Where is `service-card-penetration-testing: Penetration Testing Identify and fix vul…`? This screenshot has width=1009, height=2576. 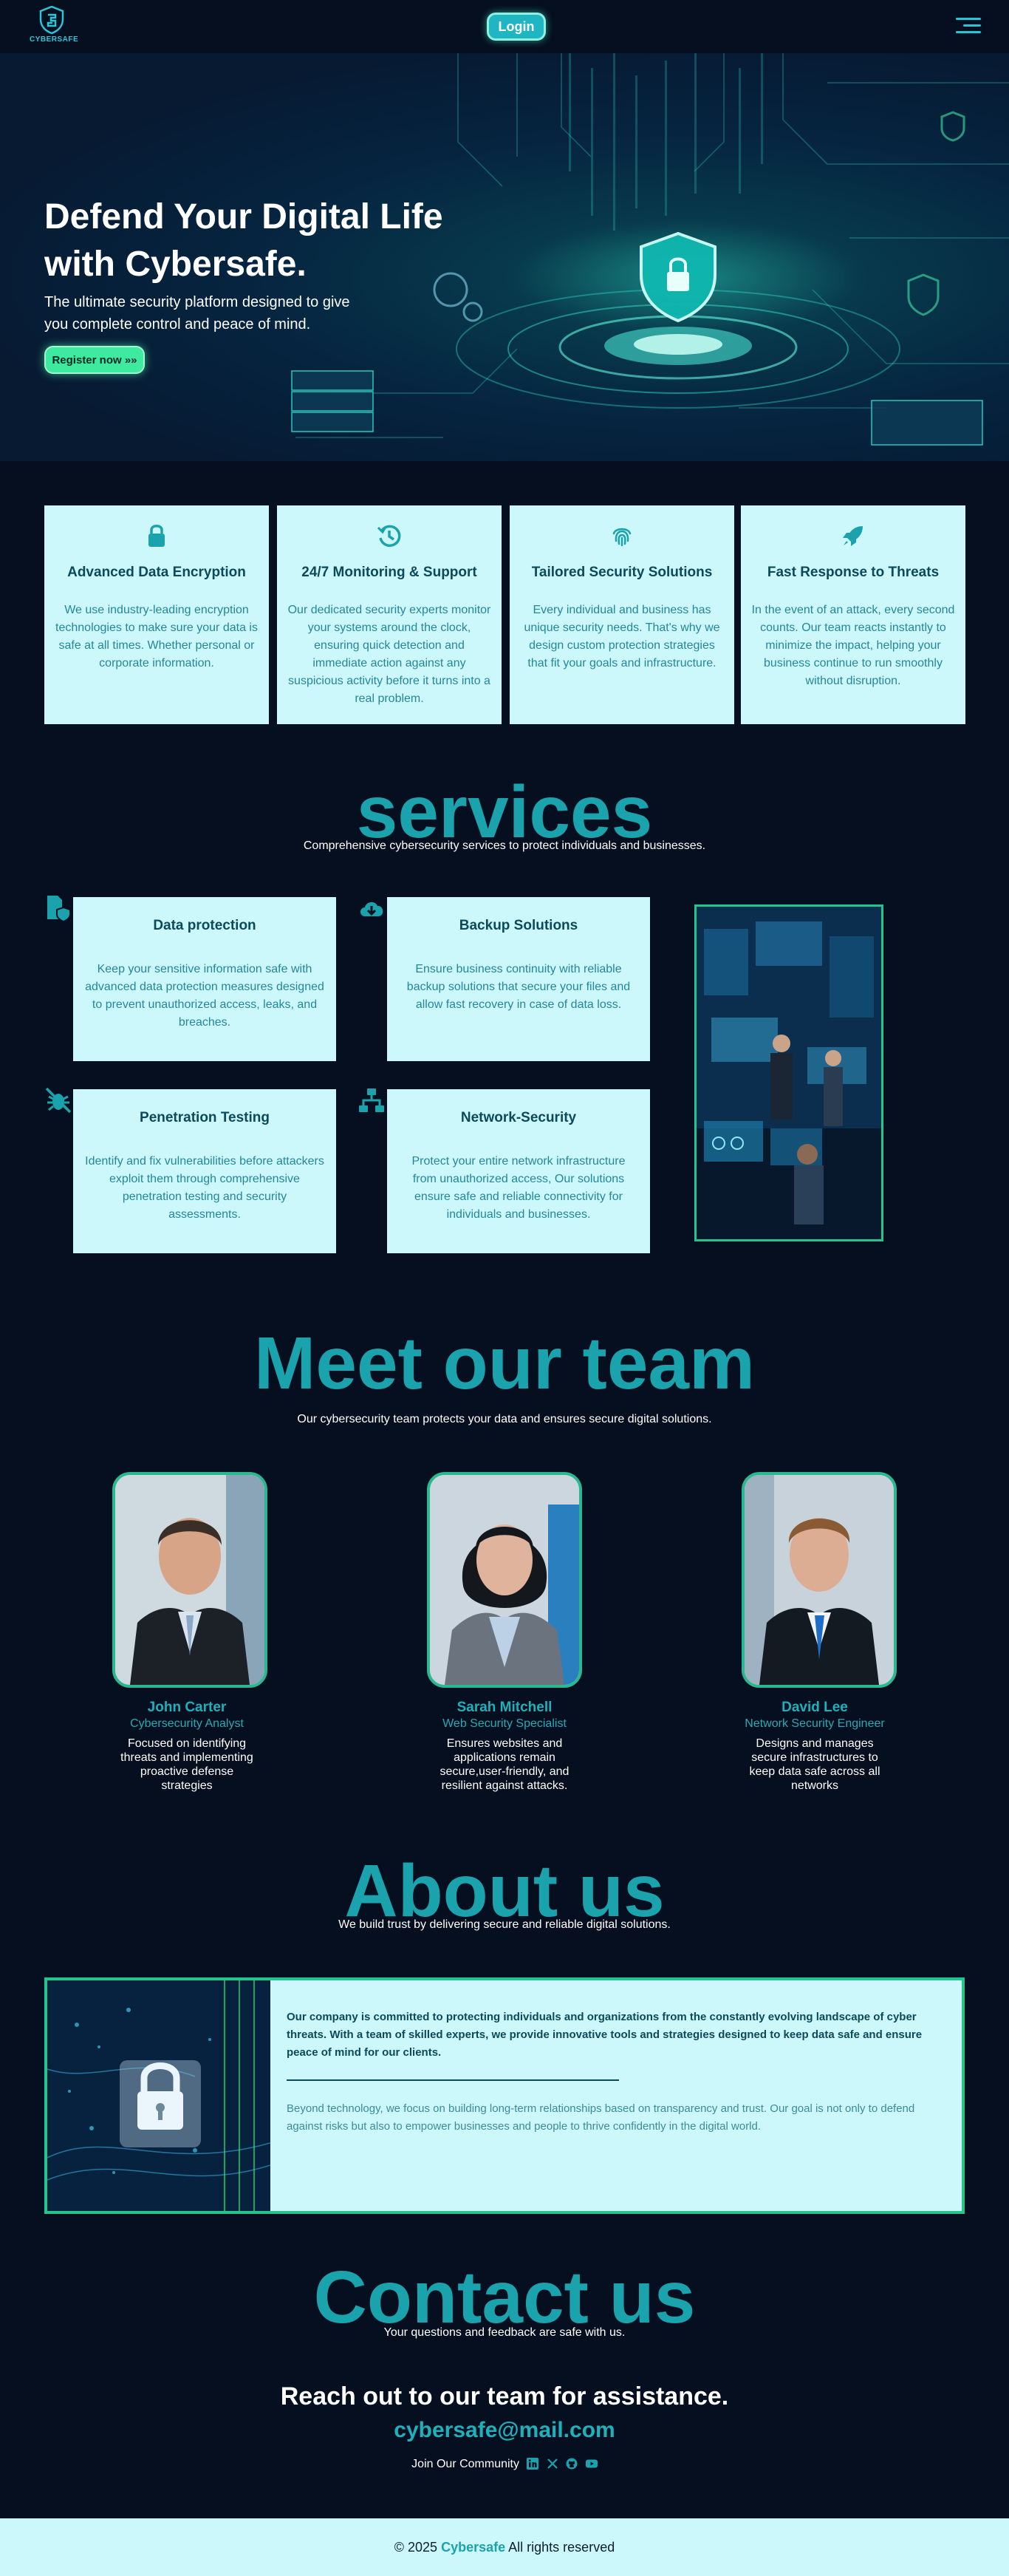
service-card-penetration-testing: Penetration Testing Identify and fix vul… is located at coordinates (204, 1171).